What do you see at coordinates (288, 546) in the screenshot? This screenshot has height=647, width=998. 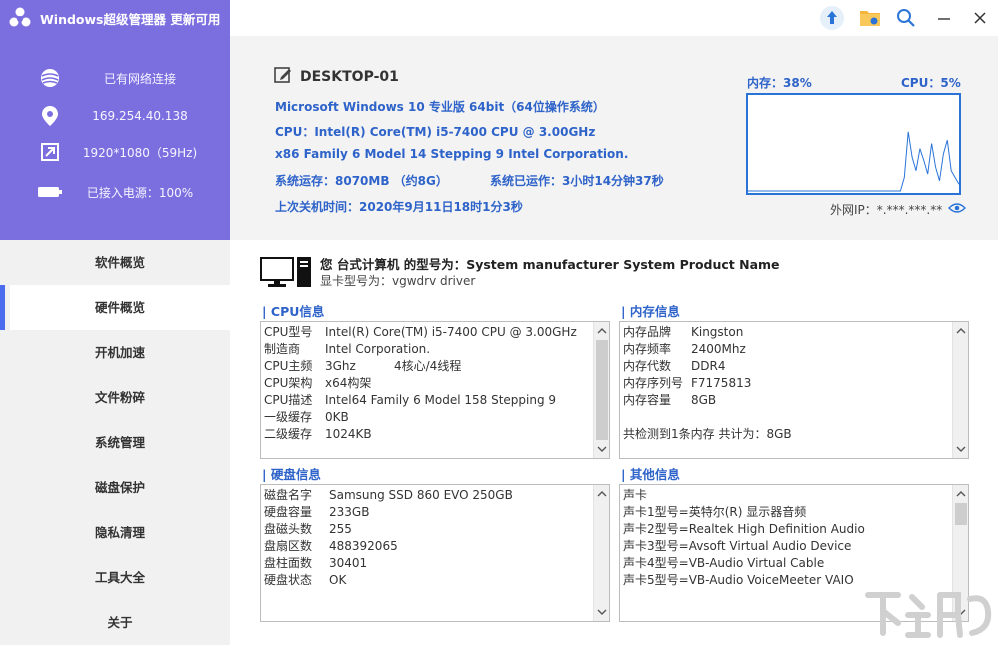 I see `row-key: 盘扇区数` at bounding box center [288, 546].